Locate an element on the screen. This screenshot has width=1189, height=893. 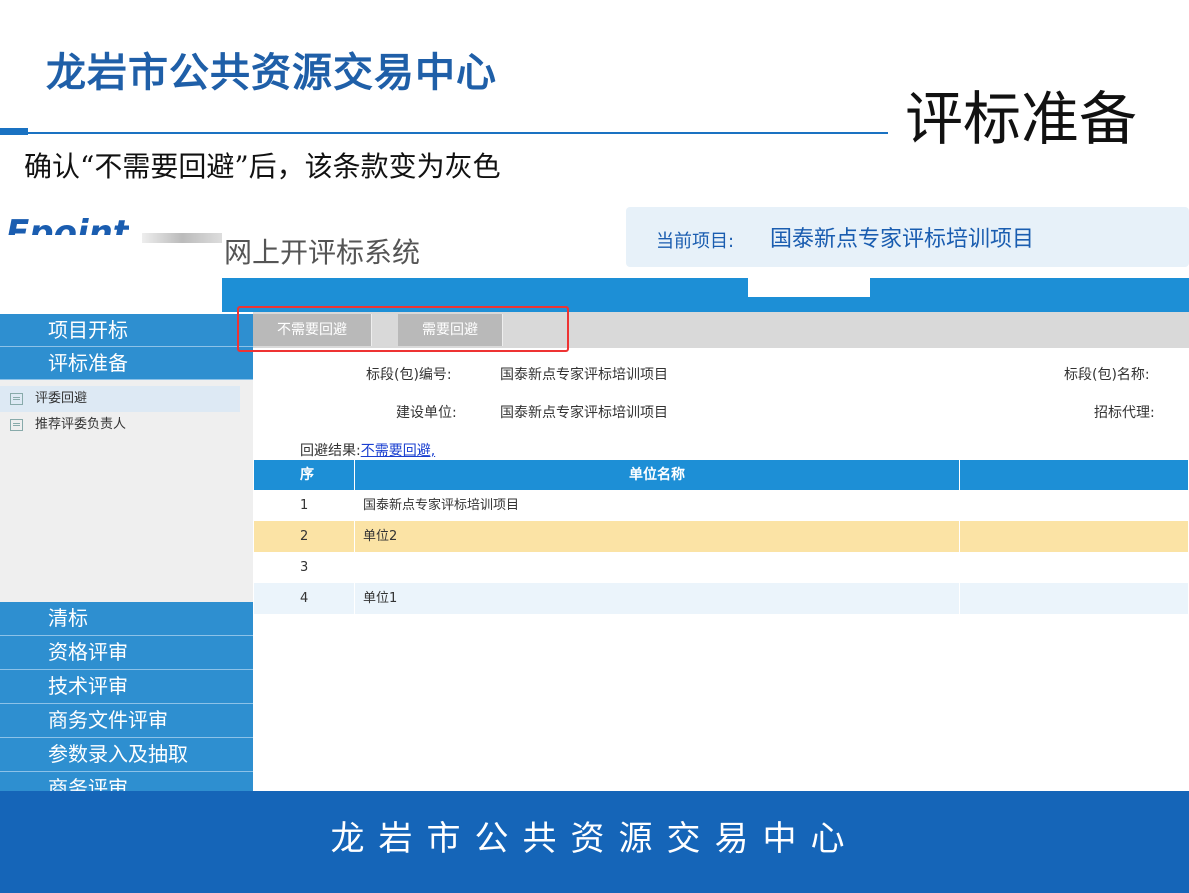
sidebar-item-business: 商务评审 is located at coordinates (126, 781).